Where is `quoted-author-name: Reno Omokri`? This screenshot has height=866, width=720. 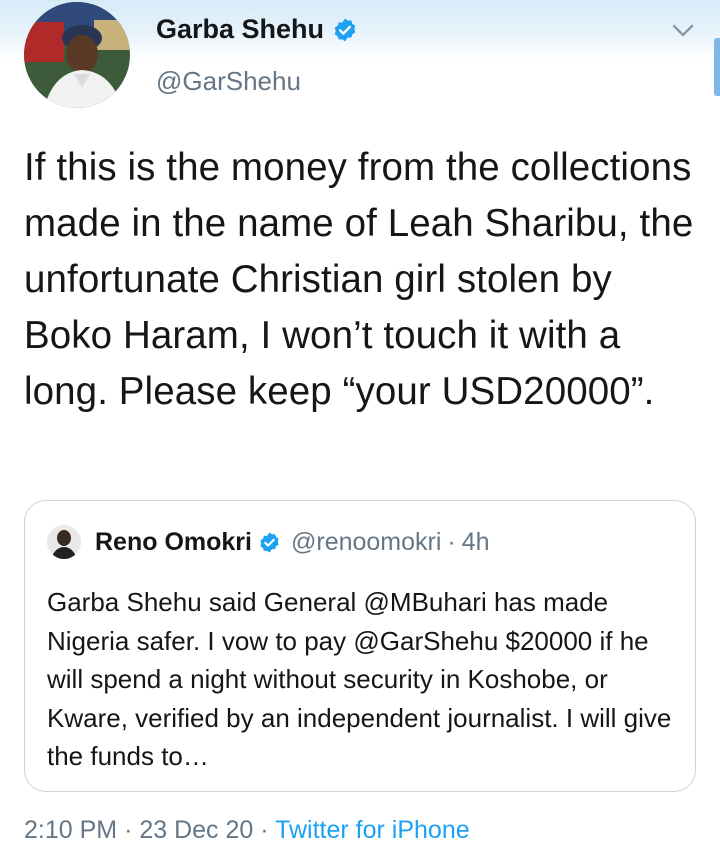 quoted-author-name: Reno Omokri is located at coordinates (173, 541).